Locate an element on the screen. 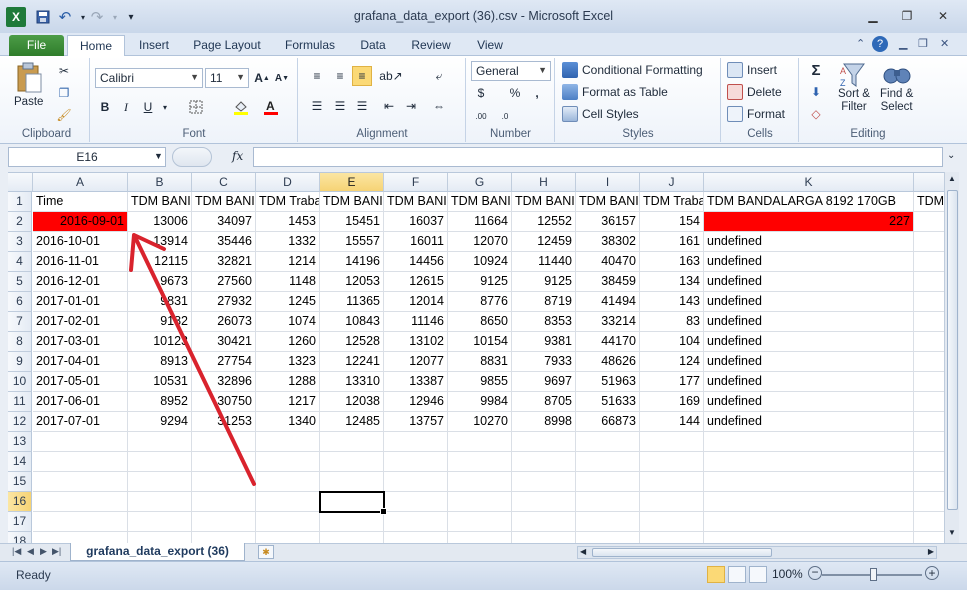  cell-a3: 2016-10-01 is located at coordinates (80, 242).